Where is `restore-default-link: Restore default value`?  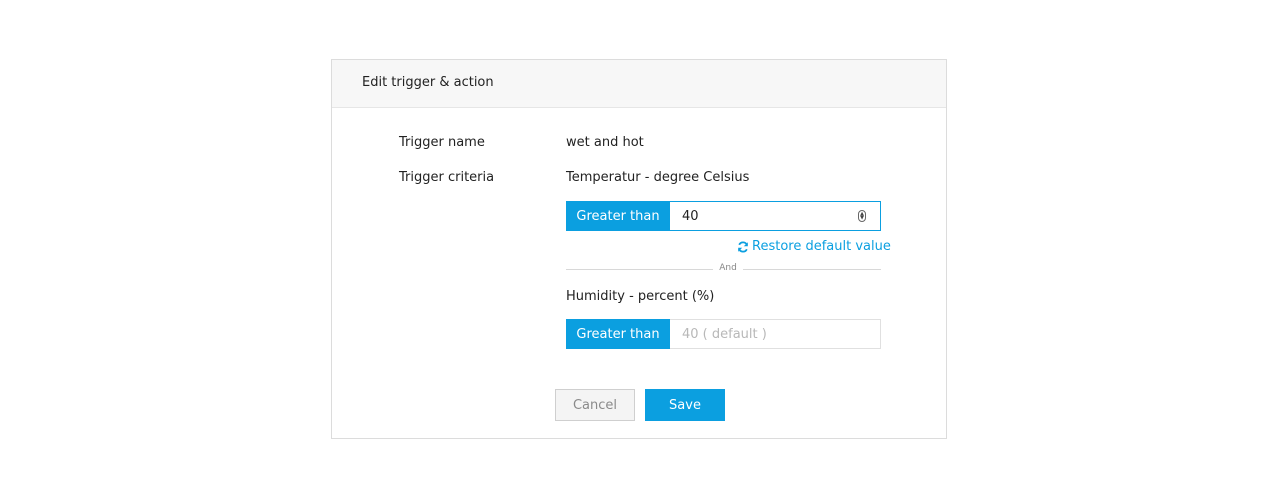 restore-default-link: Restore default value is located at coordinates (814, 246).